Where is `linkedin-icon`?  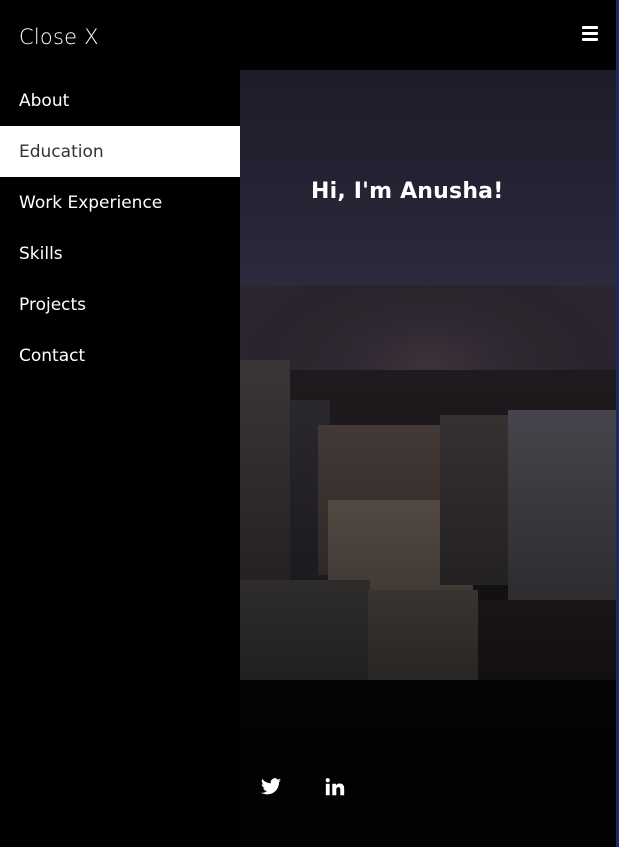
linkedin-icon is located at coordinates (335, 787).